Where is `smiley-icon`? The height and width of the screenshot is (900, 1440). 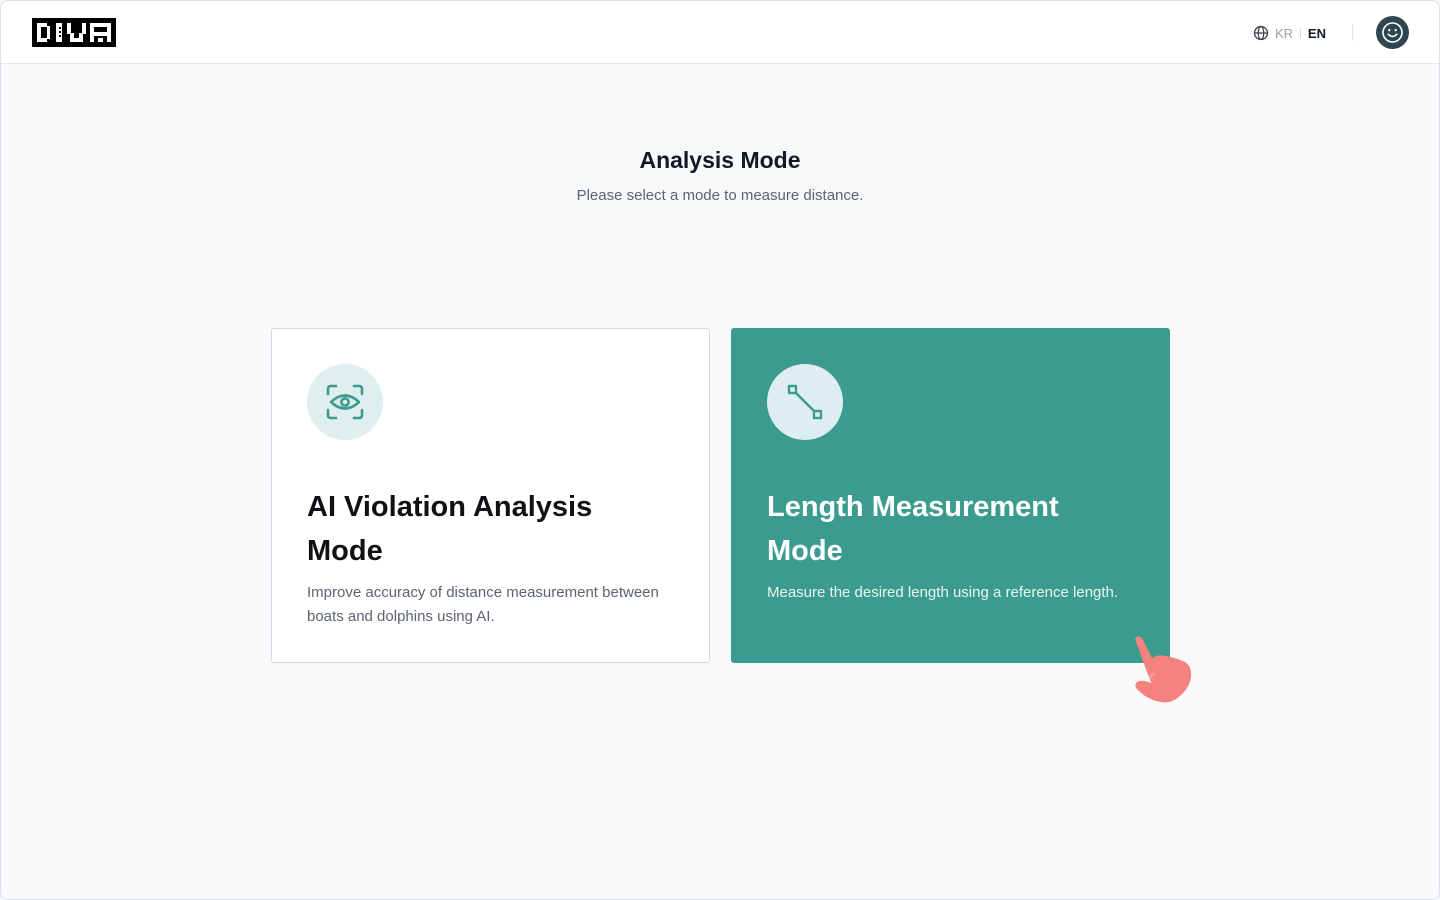 smiley-icon is located at coordinates (1392, 32).